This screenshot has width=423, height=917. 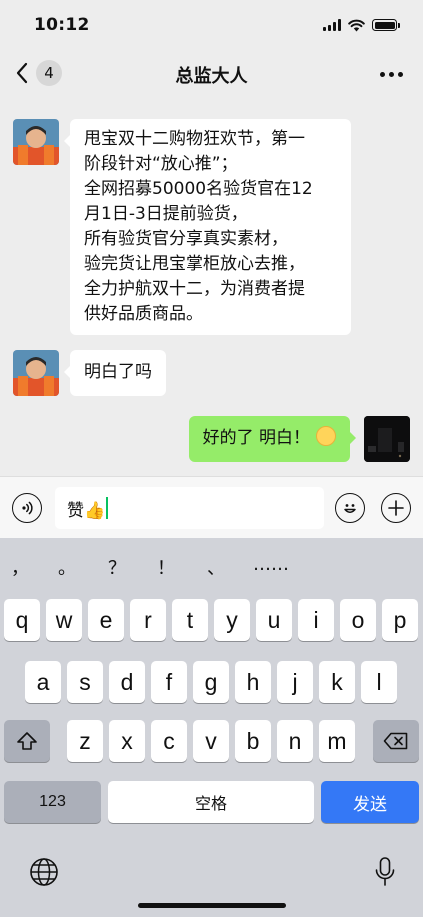 What do you see at coordinates (67, 567) in the screenshot?
I see `punctuation-key: 。` at bounding box center [67, 567].